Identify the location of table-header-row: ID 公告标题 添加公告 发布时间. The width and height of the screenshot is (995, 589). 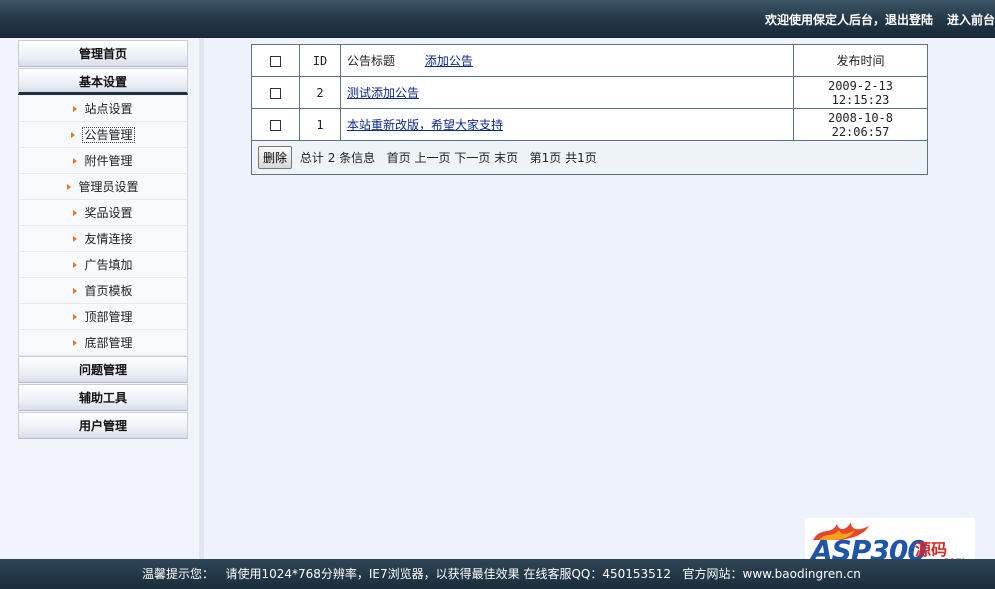
(589, 60).